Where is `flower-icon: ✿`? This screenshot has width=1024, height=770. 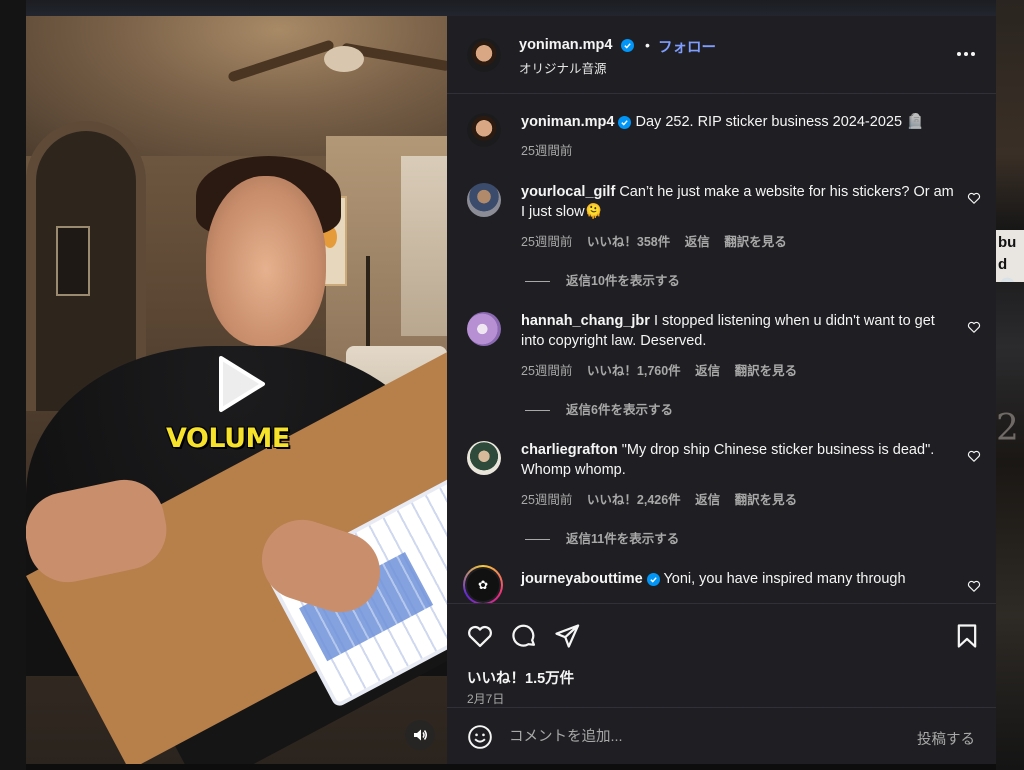 flower-icon: ✿ is located at coordinates (483, 585).